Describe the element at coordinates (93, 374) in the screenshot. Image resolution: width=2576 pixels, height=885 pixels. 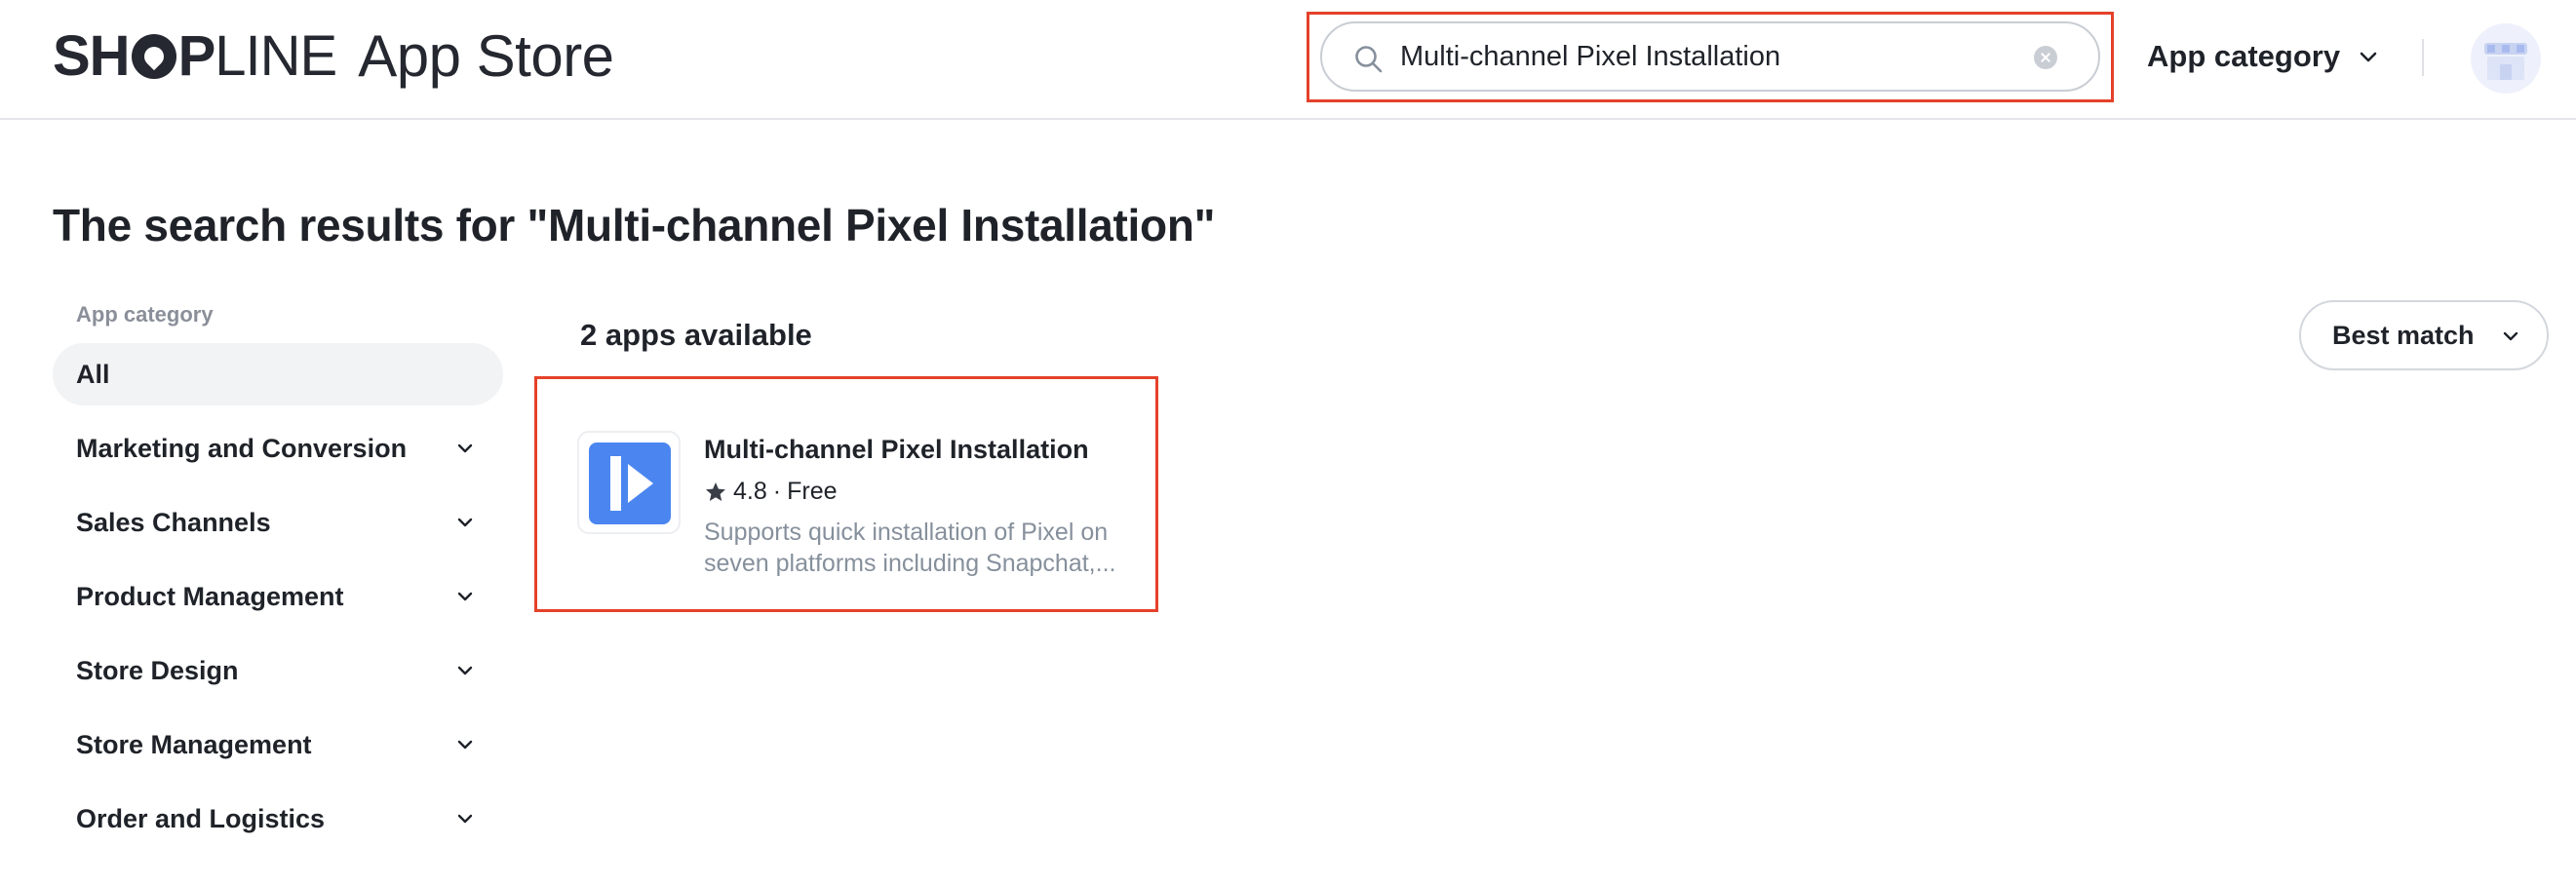
I see `sidebar-item-label: All` at that location.